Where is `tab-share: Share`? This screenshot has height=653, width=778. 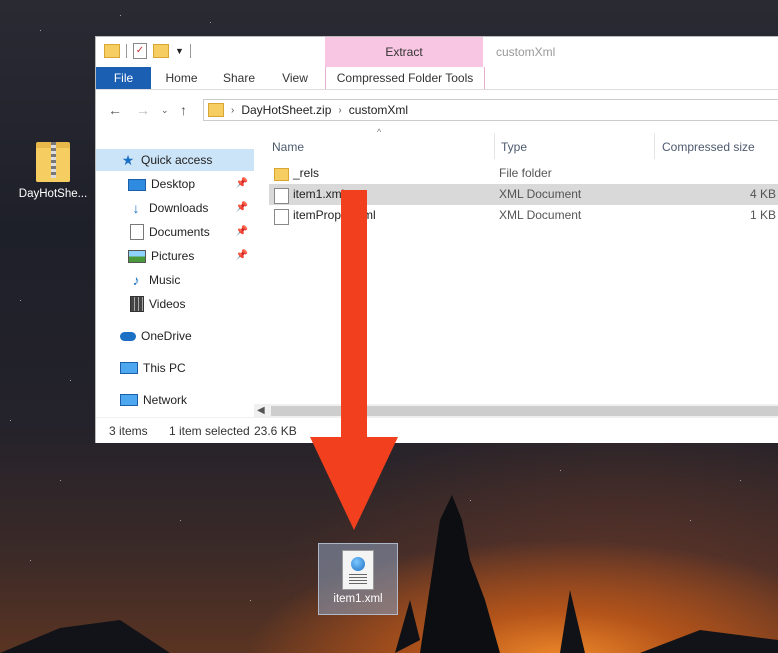 tab-share: Share is located at coordinates (239, 78).